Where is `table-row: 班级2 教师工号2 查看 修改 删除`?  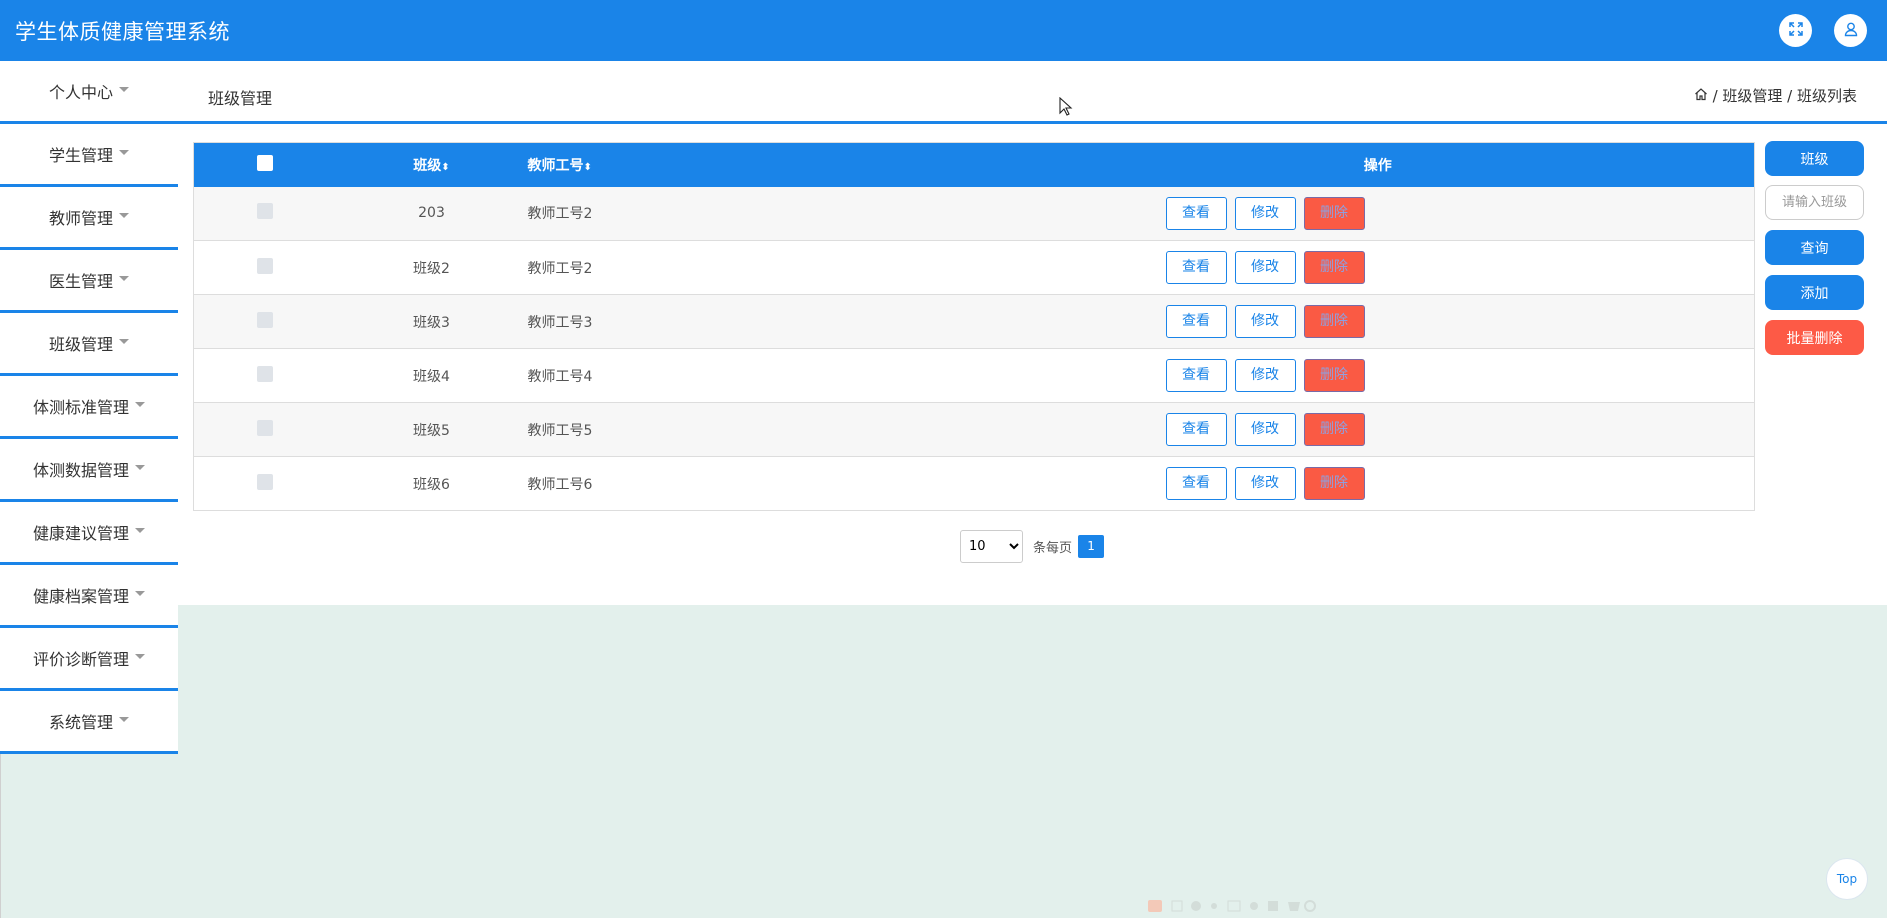 table-row: 班级2 教师工号2 查看 修改 删除 is located at coordinates (974, 267).